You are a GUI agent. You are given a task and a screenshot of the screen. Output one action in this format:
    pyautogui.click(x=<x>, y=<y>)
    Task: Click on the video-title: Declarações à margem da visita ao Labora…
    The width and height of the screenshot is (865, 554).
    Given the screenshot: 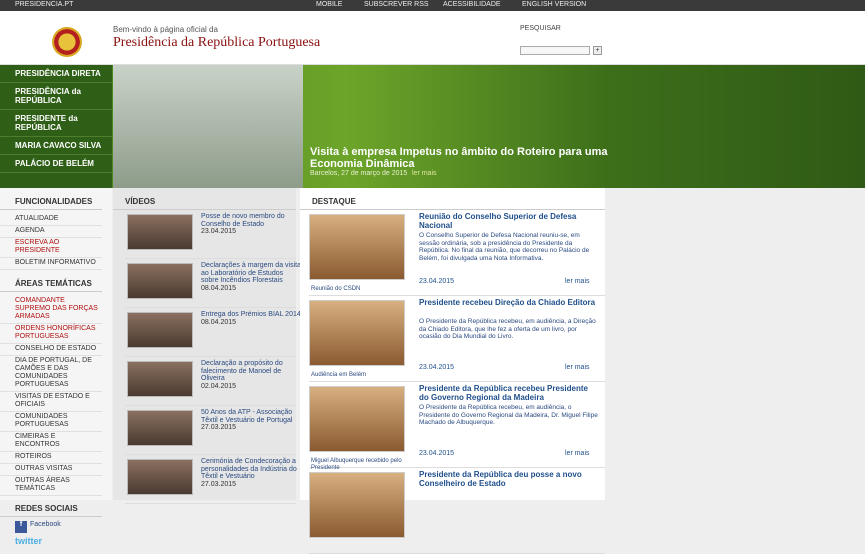 What is the action you would take?
    pyautogui.click(x=251, y=273)
    